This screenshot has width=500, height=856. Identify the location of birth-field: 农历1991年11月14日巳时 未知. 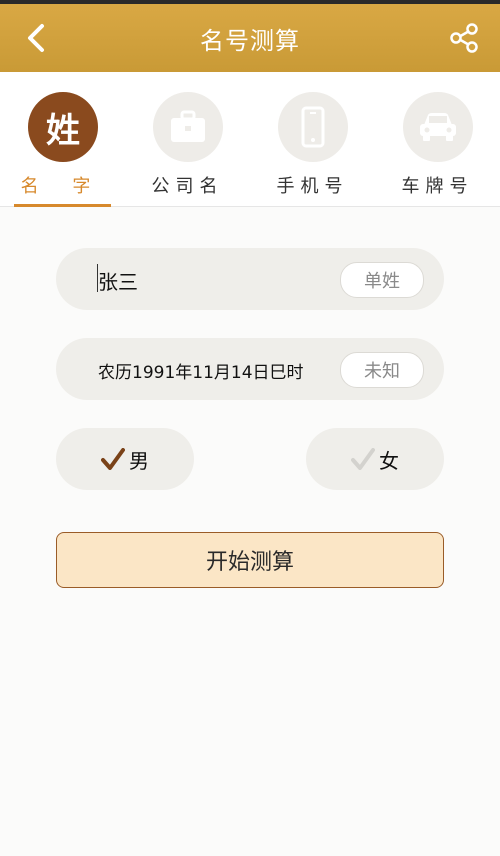
(250, 369).